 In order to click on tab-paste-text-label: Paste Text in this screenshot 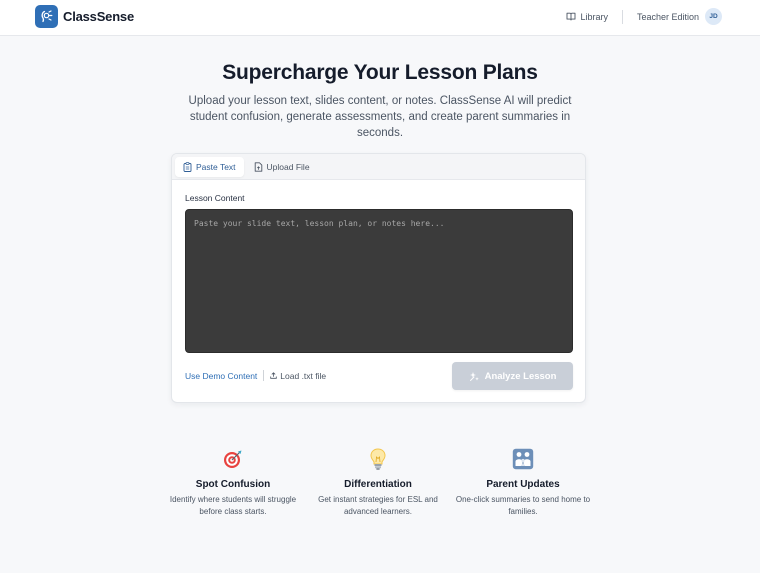, I will do `click(216, 166)`.